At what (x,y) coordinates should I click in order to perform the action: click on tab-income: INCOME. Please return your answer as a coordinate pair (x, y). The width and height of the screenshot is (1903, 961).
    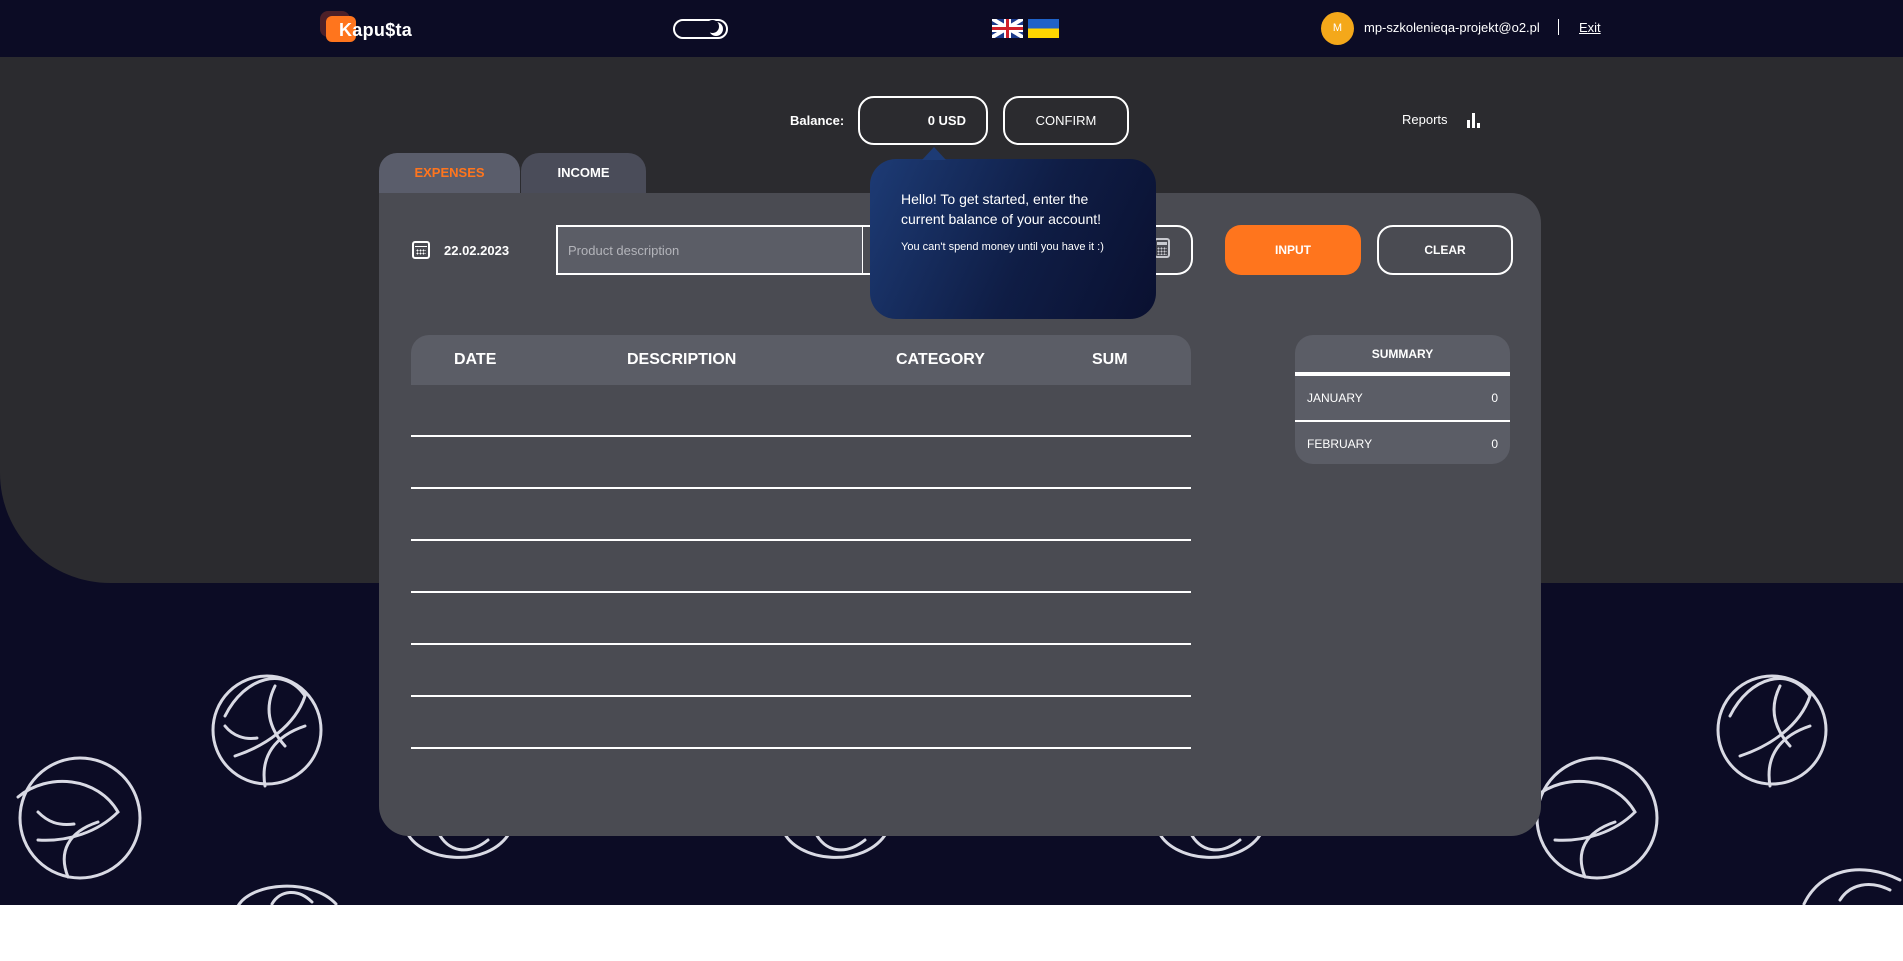
    Looking at the image, I should click on (583, 173).